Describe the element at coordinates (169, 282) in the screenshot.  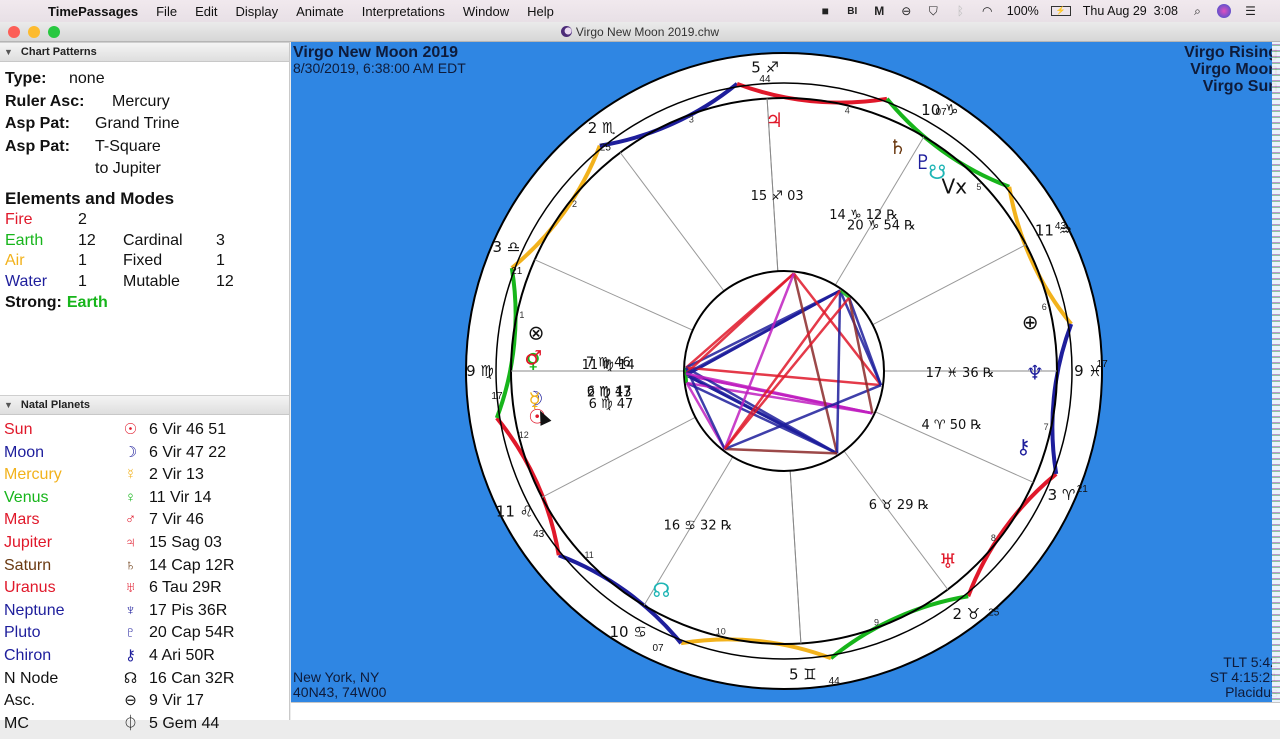
I see `mode-name: Mutable` at that location.